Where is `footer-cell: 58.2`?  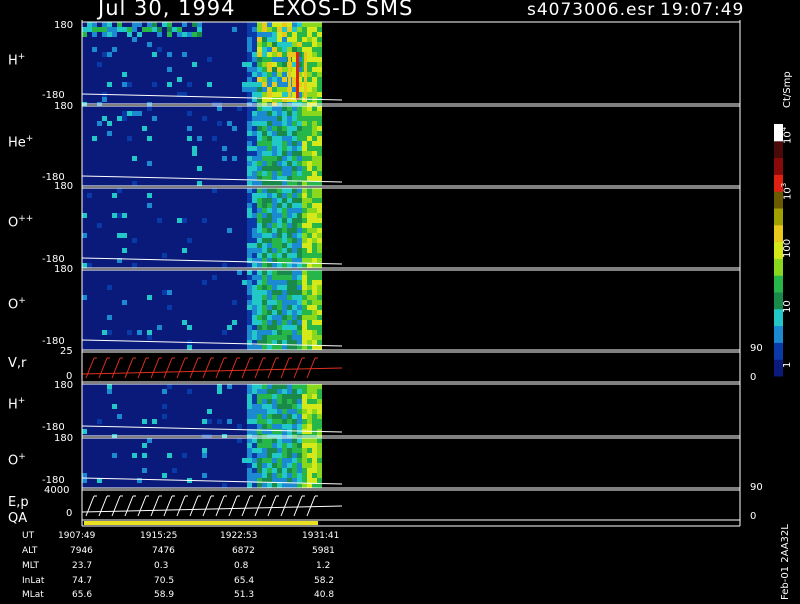
footer-cell: 58.2 is located at coordinates (324, 581).